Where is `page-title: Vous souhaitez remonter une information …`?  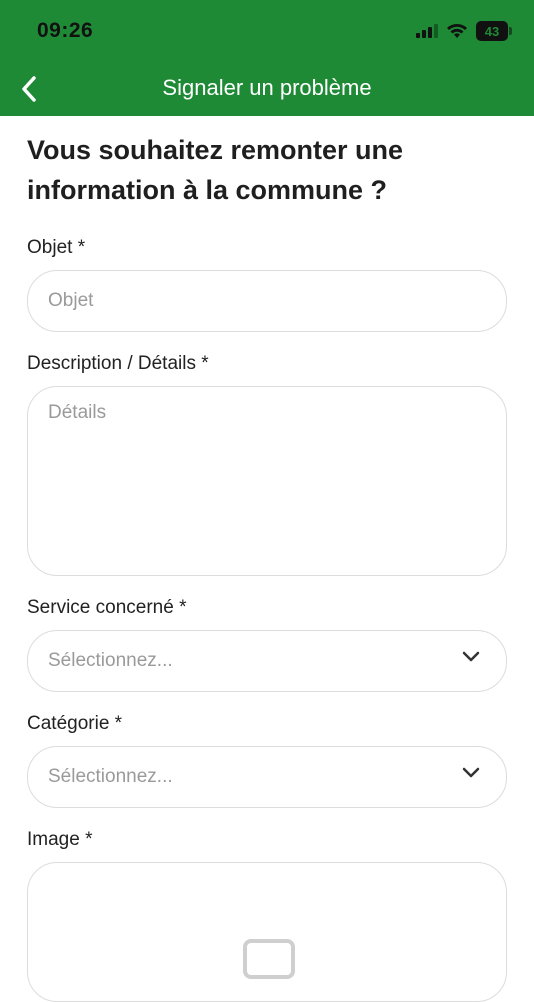 page-title: Vous souhaitez remonter une information … is located at coordinates (215, 170).